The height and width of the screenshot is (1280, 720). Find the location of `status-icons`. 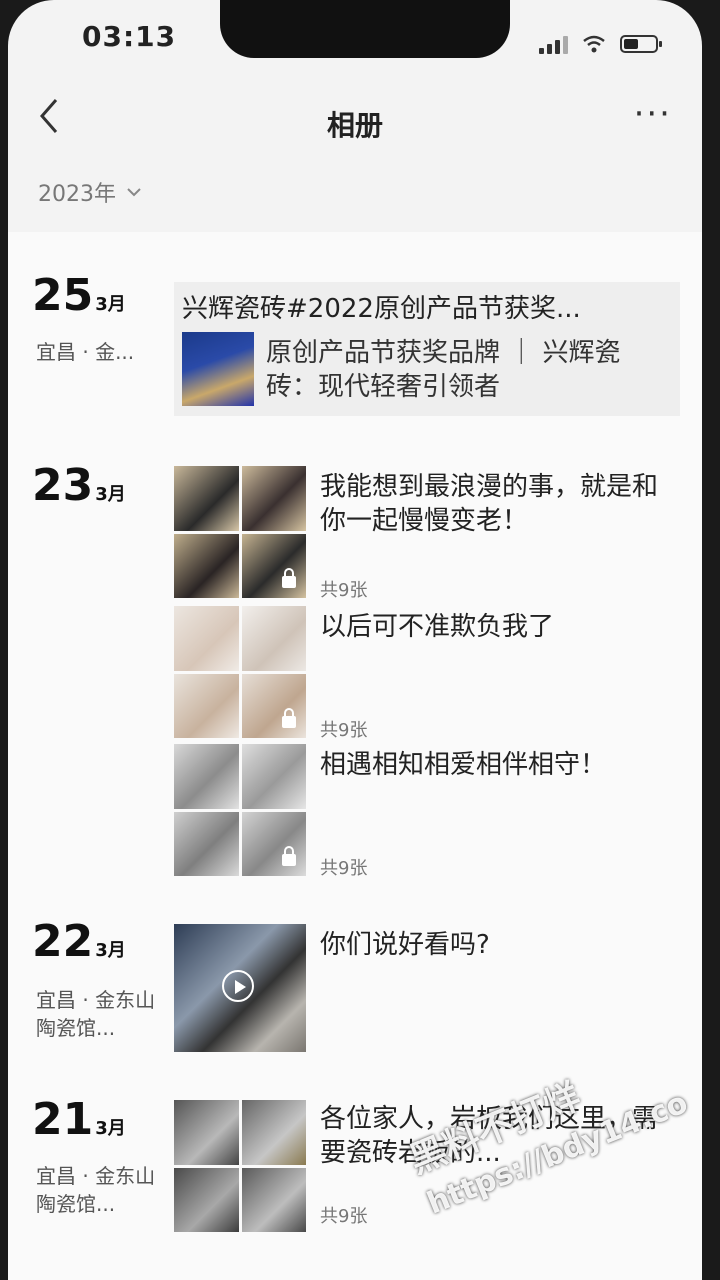

status-icons is located at coordinates (600, 44).